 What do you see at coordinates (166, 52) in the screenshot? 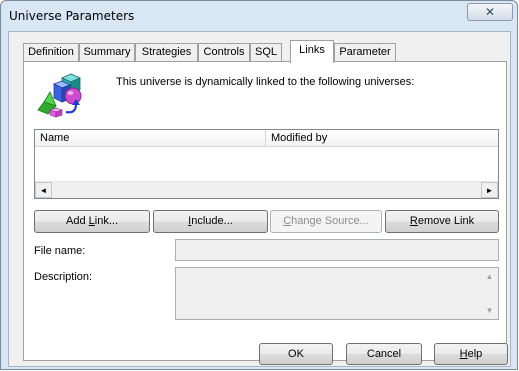
I see `tab-strategies: Strategies` at bounding box center [166, 52].